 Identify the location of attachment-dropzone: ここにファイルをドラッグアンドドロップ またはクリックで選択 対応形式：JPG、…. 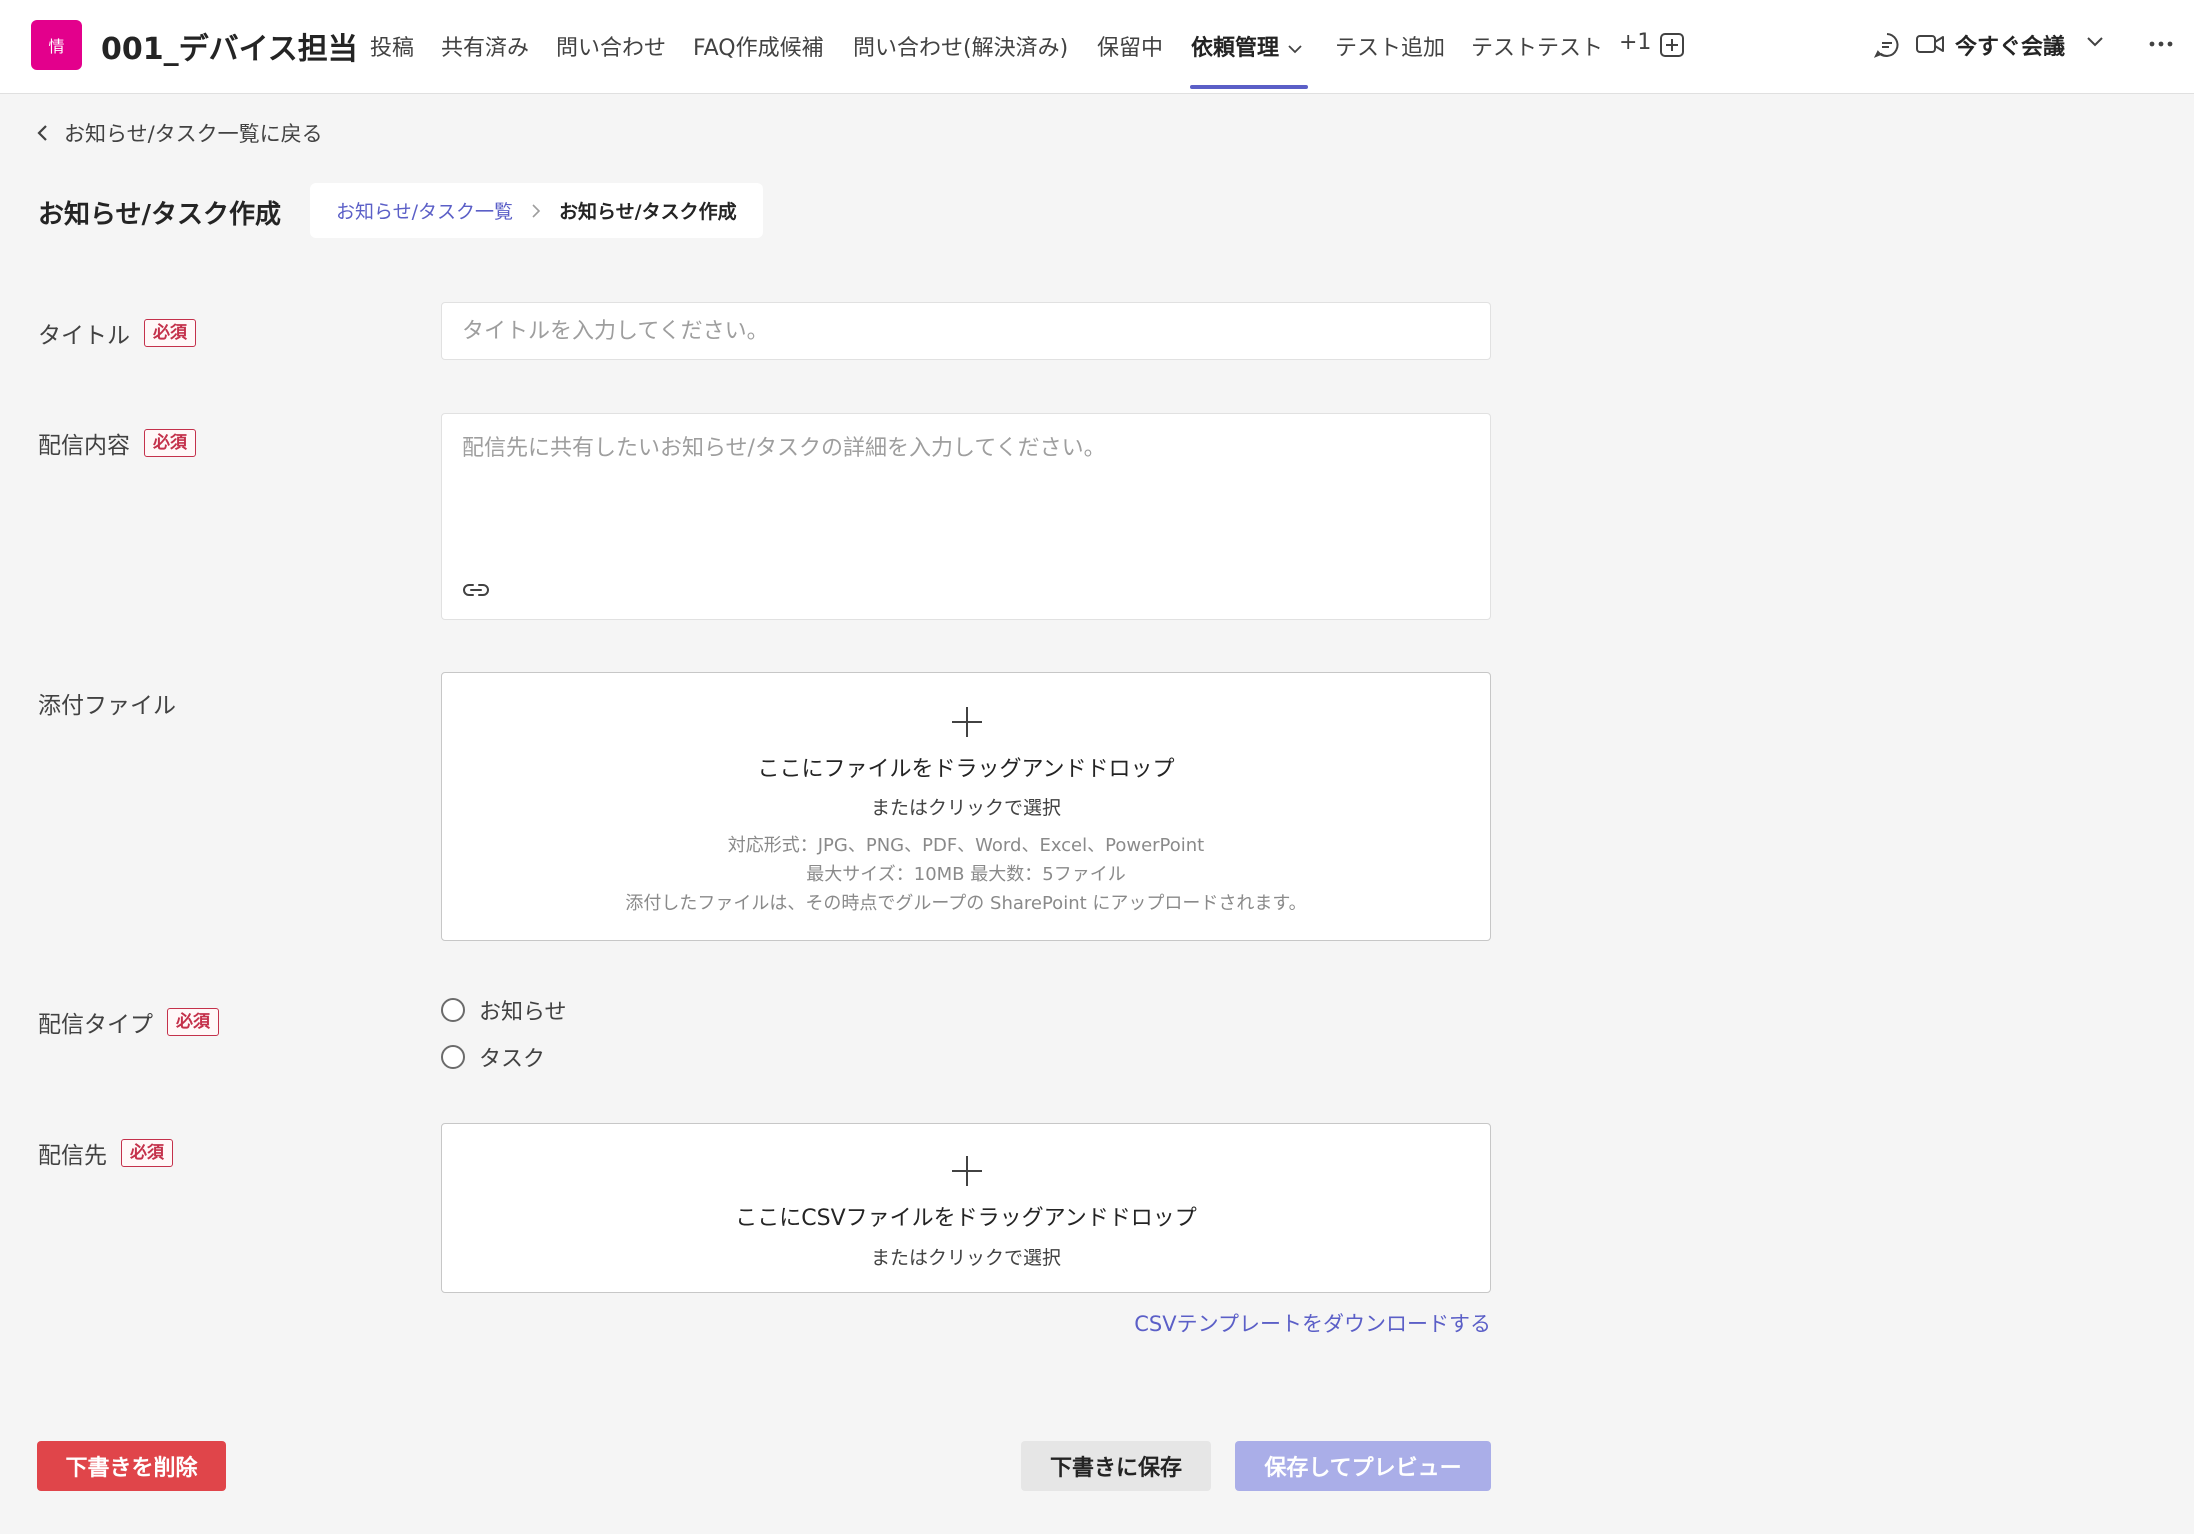
(966, 806).